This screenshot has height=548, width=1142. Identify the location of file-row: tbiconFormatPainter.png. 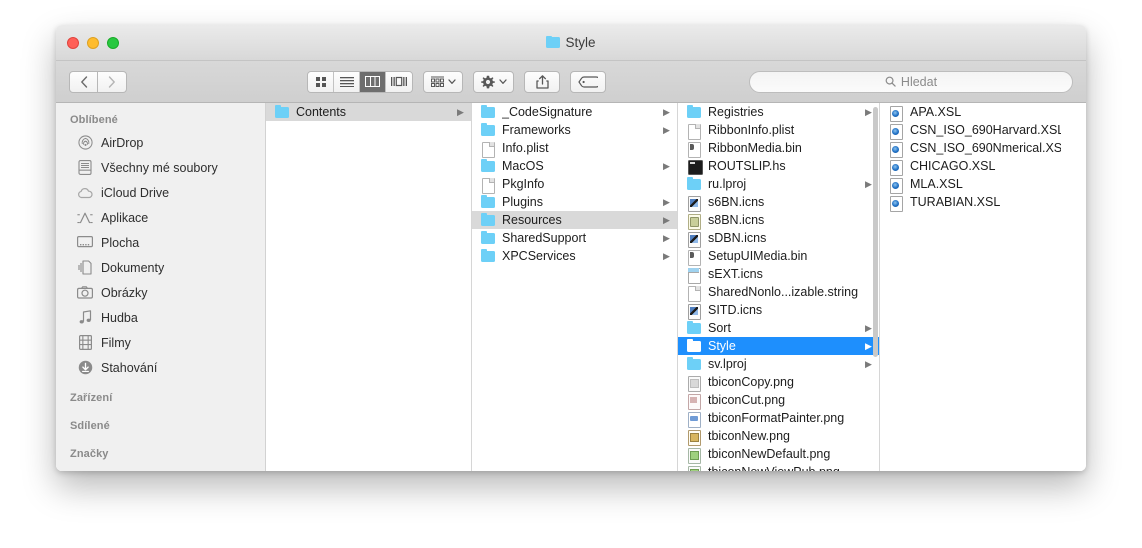
(778, 418).